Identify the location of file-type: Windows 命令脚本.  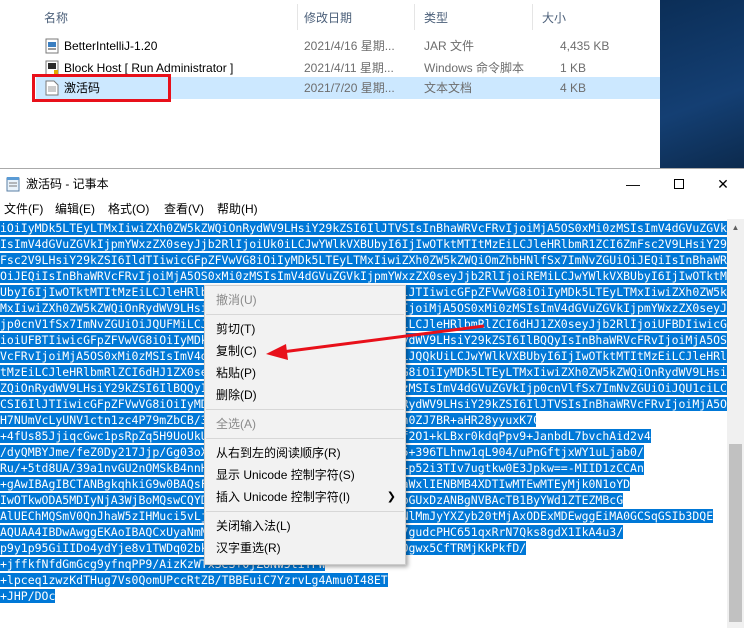
(474, 68).